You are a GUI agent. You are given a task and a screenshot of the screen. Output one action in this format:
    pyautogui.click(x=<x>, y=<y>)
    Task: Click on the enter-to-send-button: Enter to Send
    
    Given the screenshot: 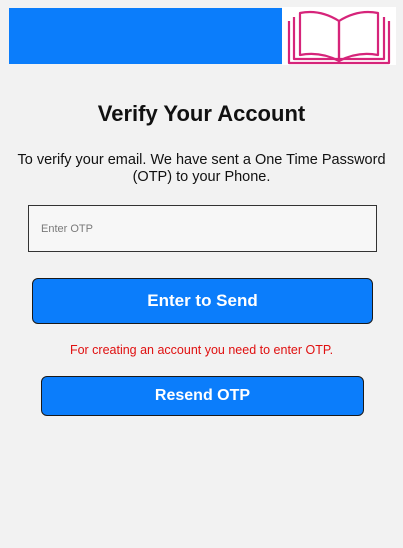 What is the action you would take?
    pyautogui.click(x=202, y=301)
    